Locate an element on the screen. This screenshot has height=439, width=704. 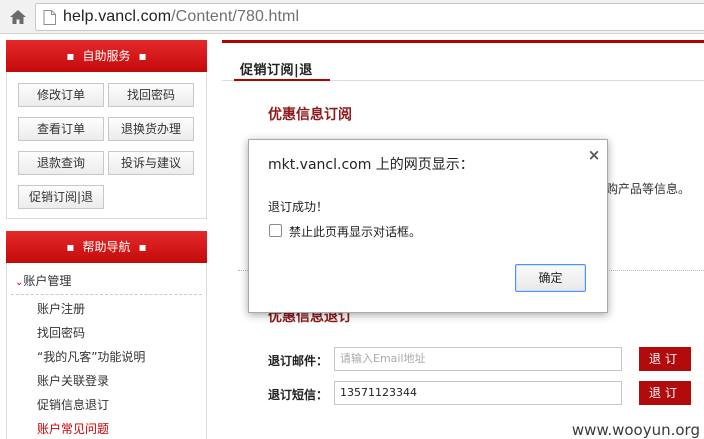
nav-category-label: 账户管理 is located at coordinates (47, 281).